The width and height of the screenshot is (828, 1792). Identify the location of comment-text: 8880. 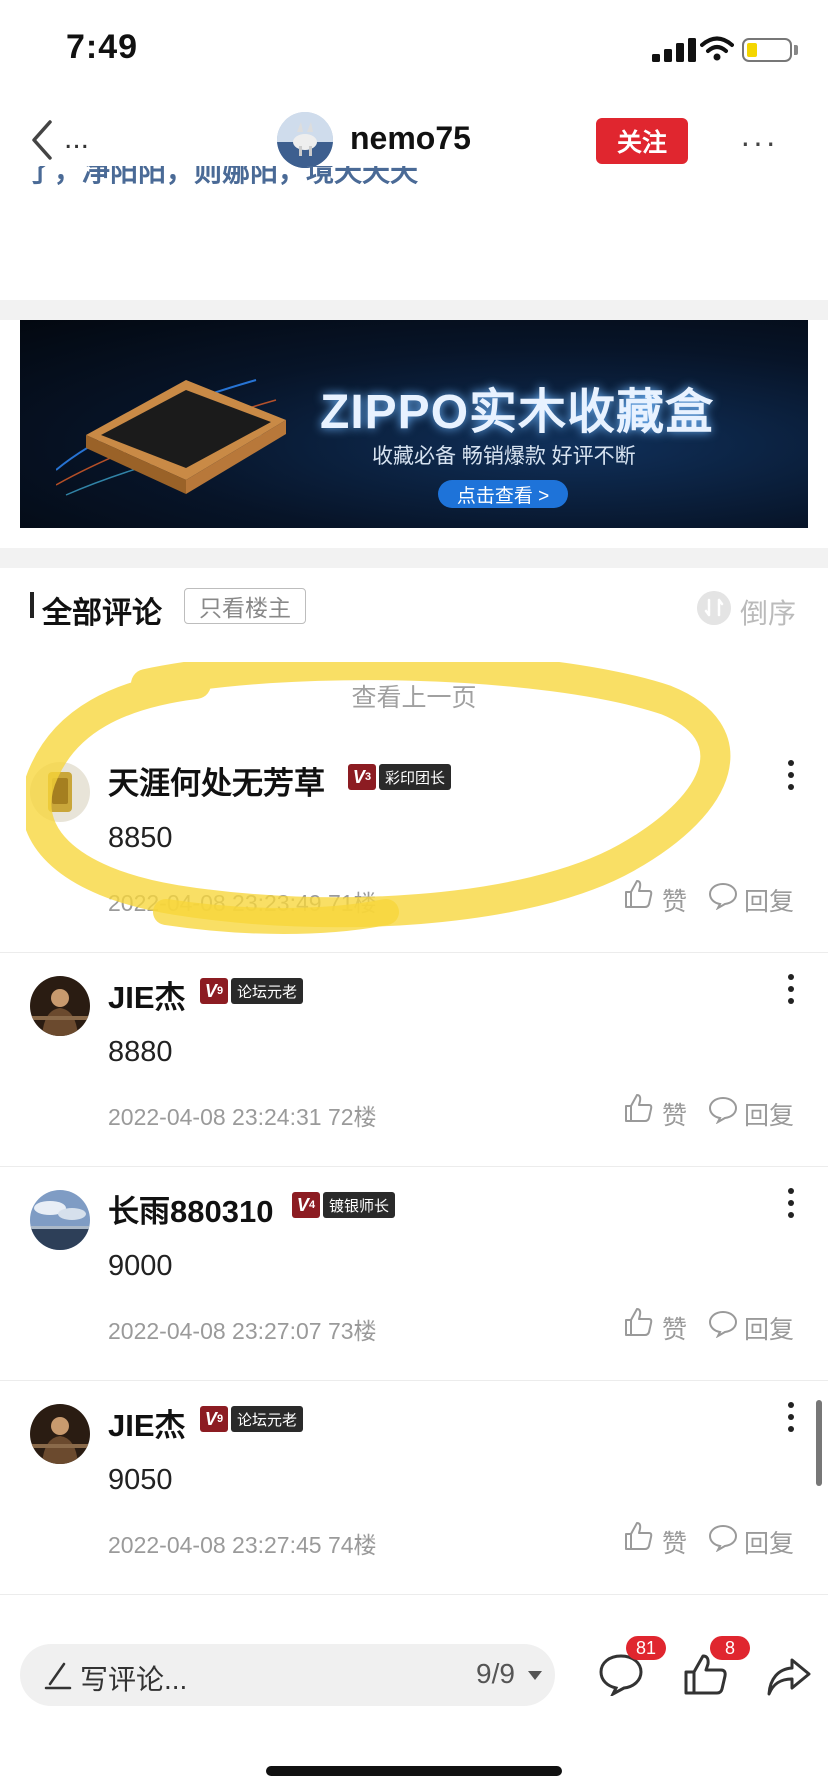
(140, 1052).